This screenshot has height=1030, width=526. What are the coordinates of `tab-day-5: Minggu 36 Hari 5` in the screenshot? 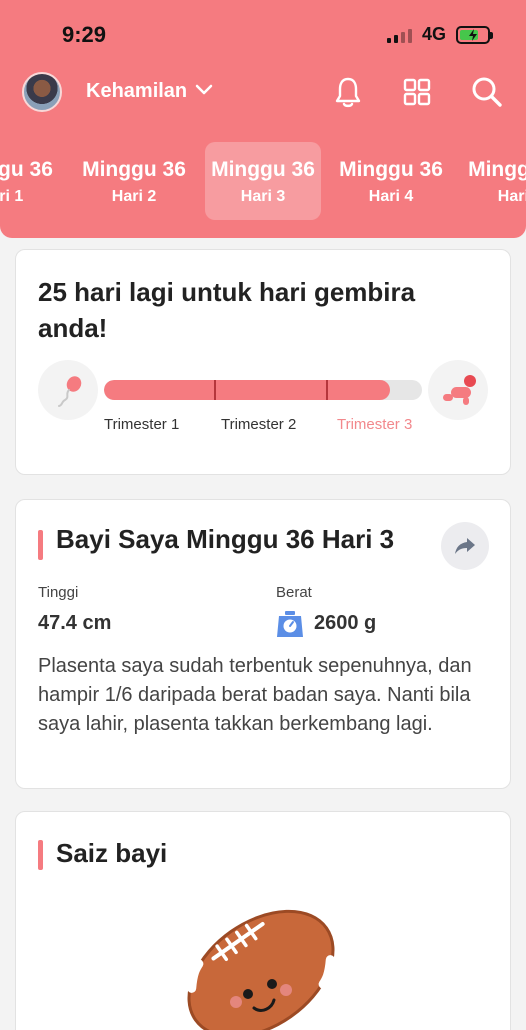 It's located at (494, 181).